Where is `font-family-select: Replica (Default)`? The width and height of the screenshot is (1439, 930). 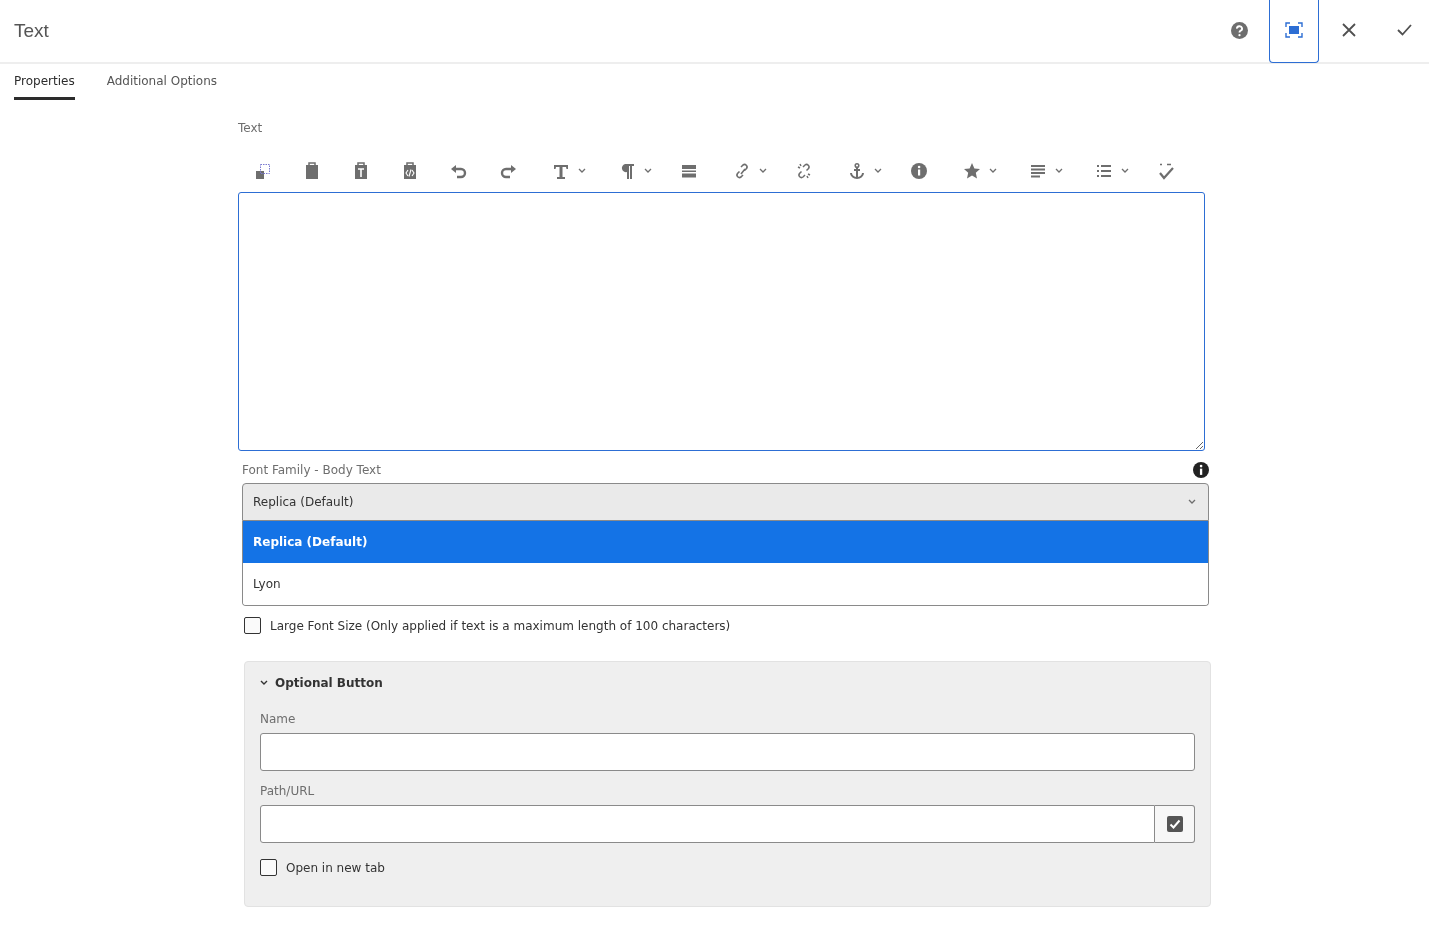
font-family-select: Replica (Default) is located at coordinates (725, 502).